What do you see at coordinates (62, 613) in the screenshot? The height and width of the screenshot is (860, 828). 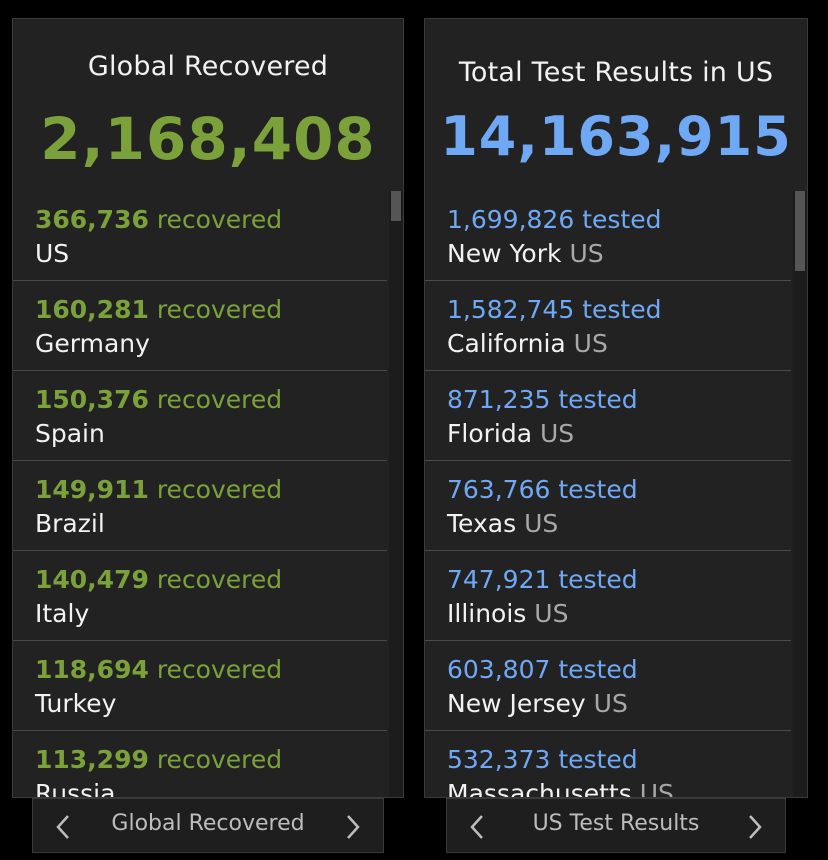 I see `item-name: Italy` at bounding box center [62, 613].